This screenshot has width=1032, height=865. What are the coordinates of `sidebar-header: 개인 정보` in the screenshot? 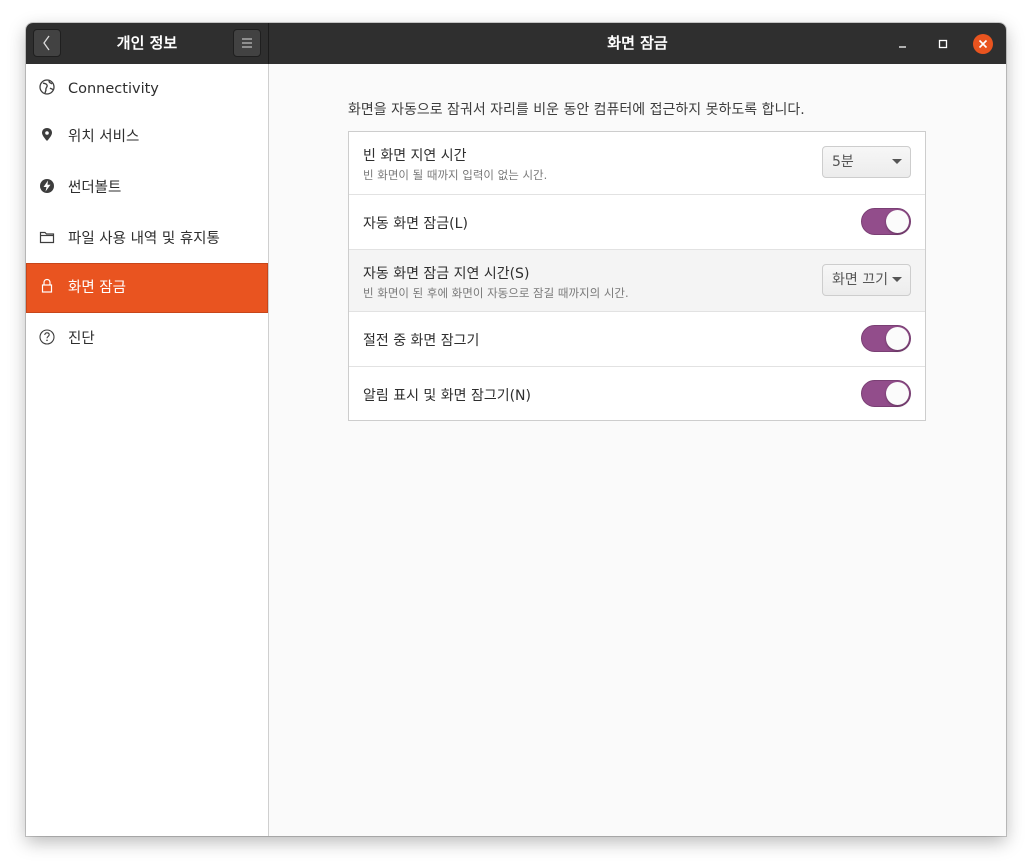 It's located at (147, 43).